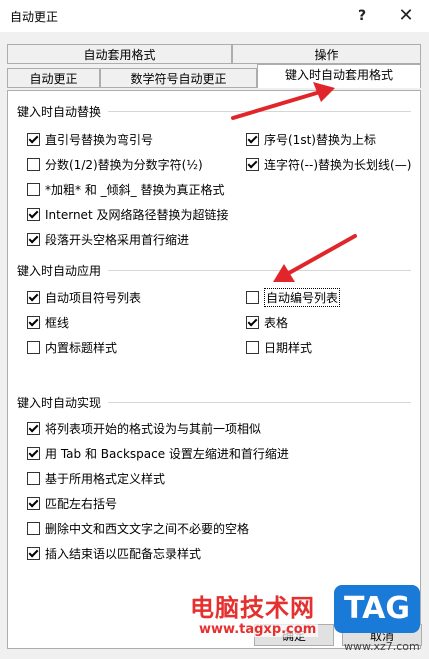 This screenshot has width=429, height=659. I want to click on checkbox-tab-indent: 用 Tab 和 Backspace 设置左缩进和首行缩进, so click(158, 453).